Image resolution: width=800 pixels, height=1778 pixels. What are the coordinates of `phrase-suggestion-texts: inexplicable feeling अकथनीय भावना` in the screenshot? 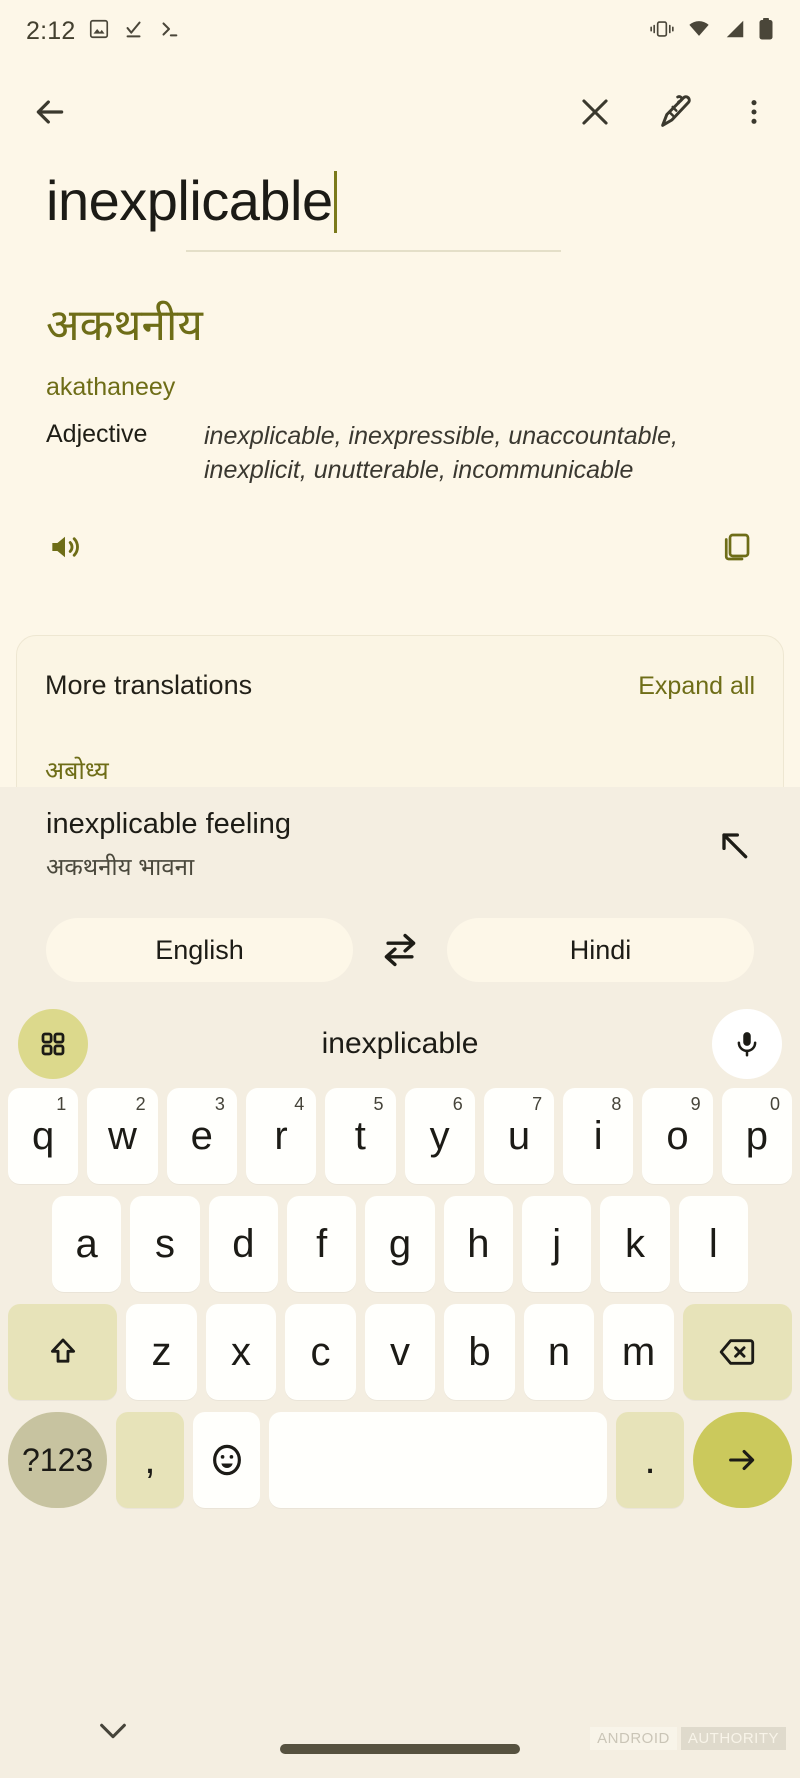 It's located at (168, 845).